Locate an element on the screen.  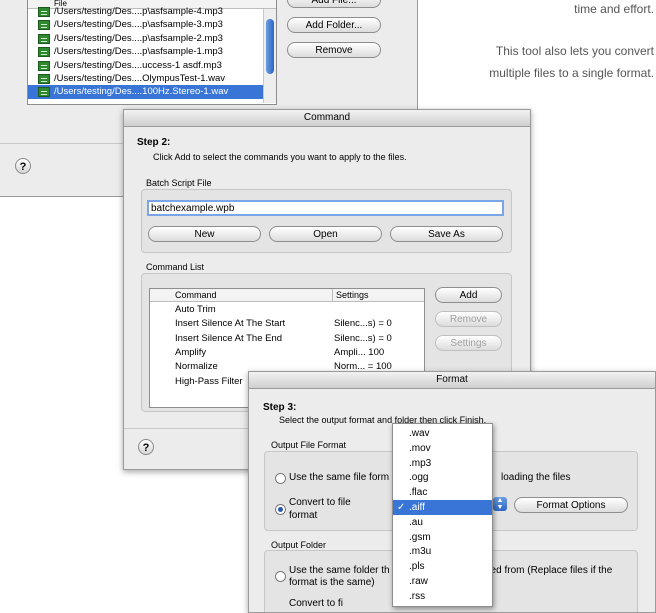
command-name: Insert Silence At The Start is located at coordinates (230, 324).